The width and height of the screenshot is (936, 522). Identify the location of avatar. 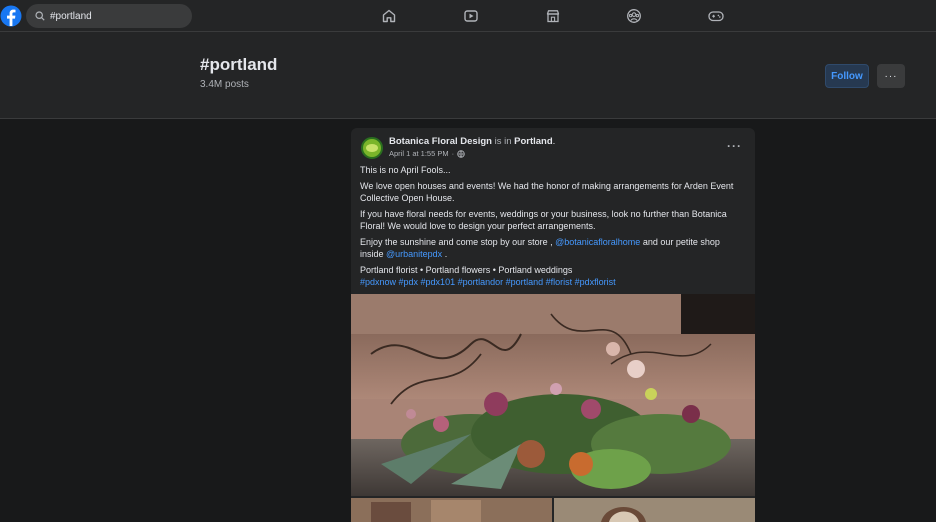
(372, 148).